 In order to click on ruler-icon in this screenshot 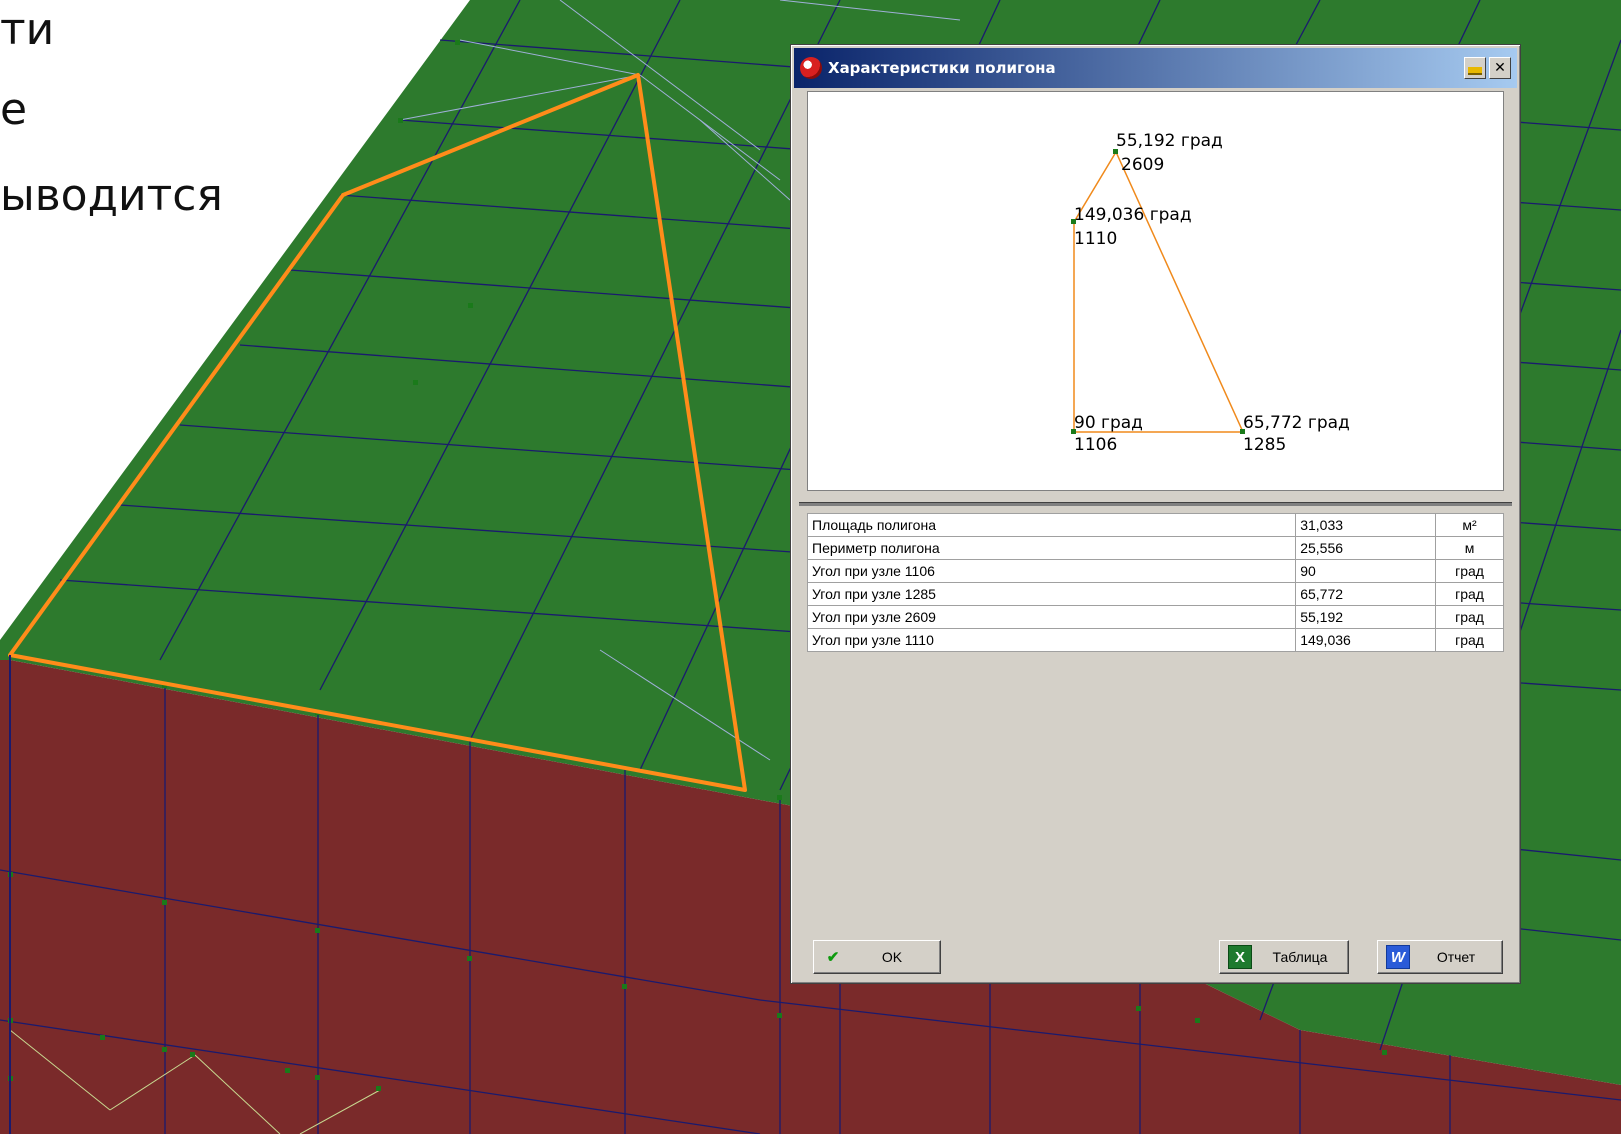, I will do `click(1475, 71)`.